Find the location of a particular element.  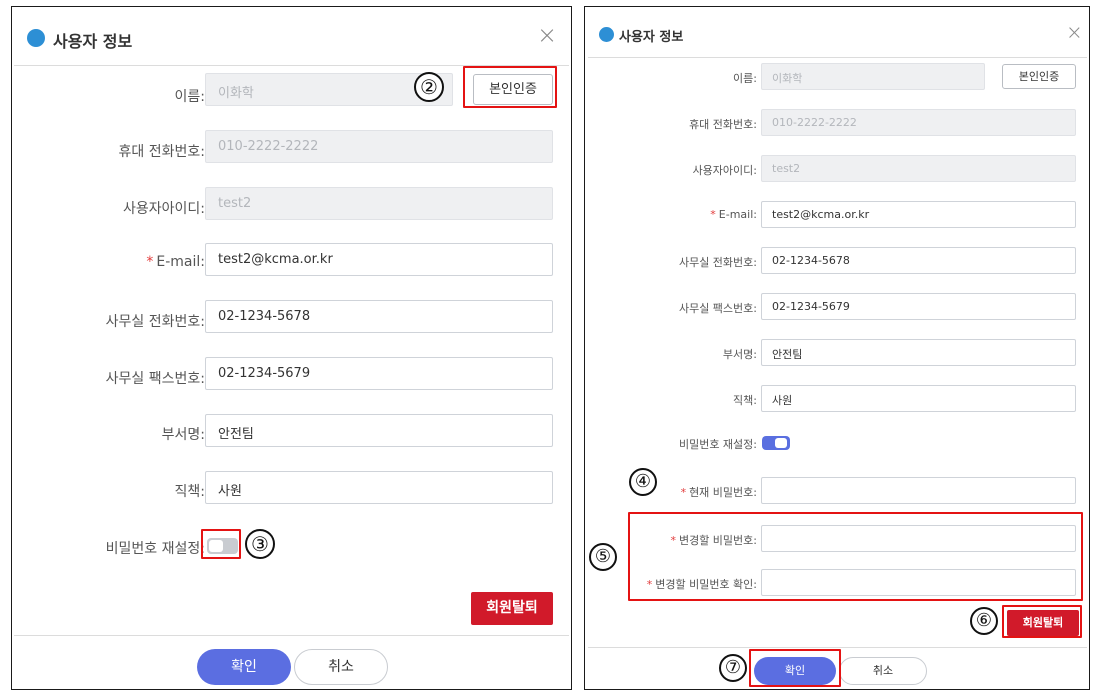

current-password-label-text: 현재 비밀번호: is located at coordinates (723, 492).